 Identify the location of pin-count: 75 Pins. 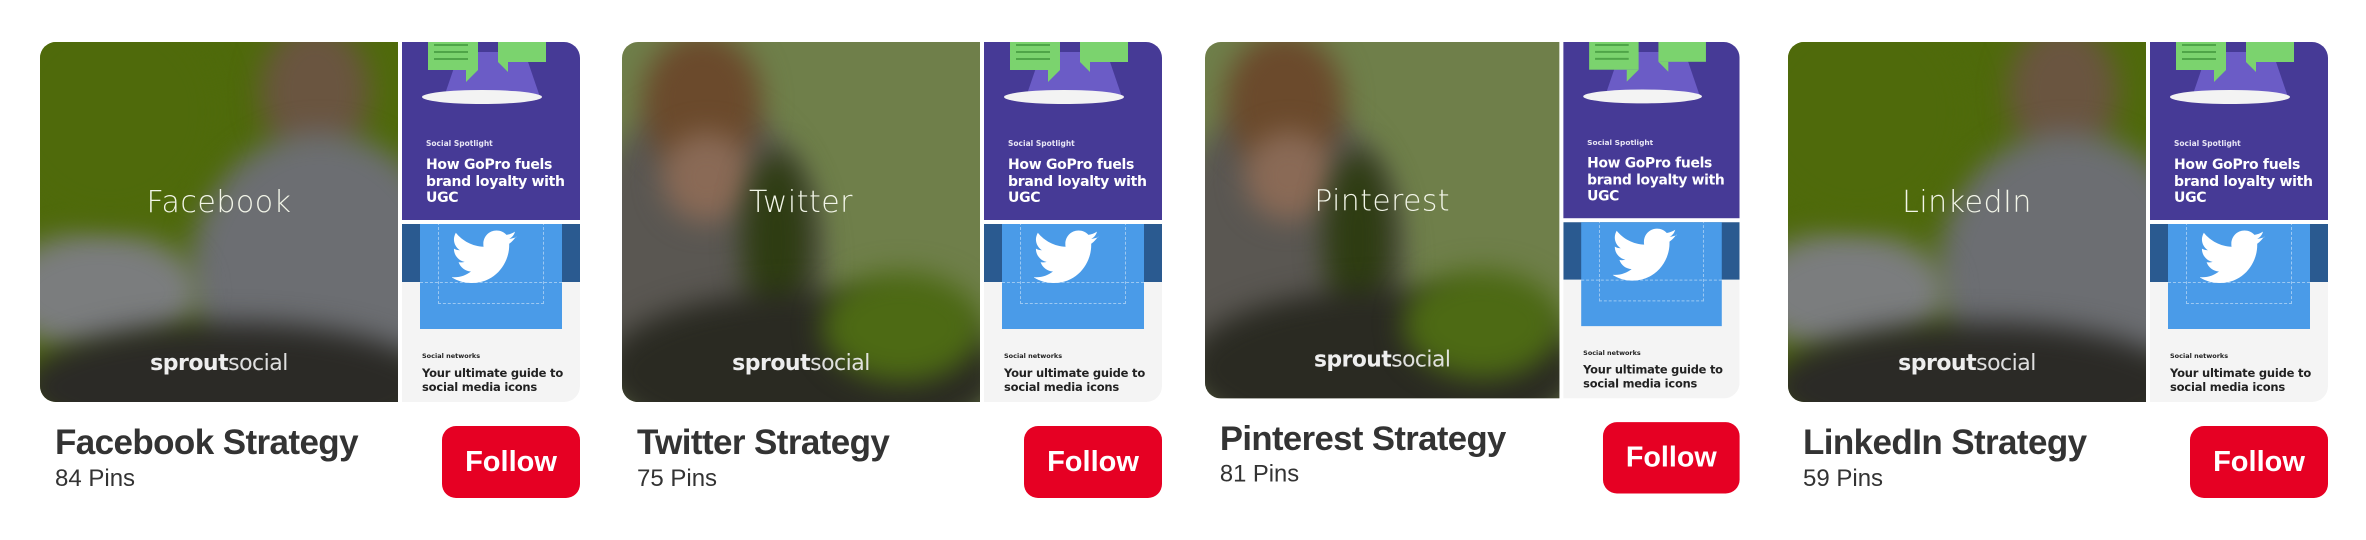
(677, 478).